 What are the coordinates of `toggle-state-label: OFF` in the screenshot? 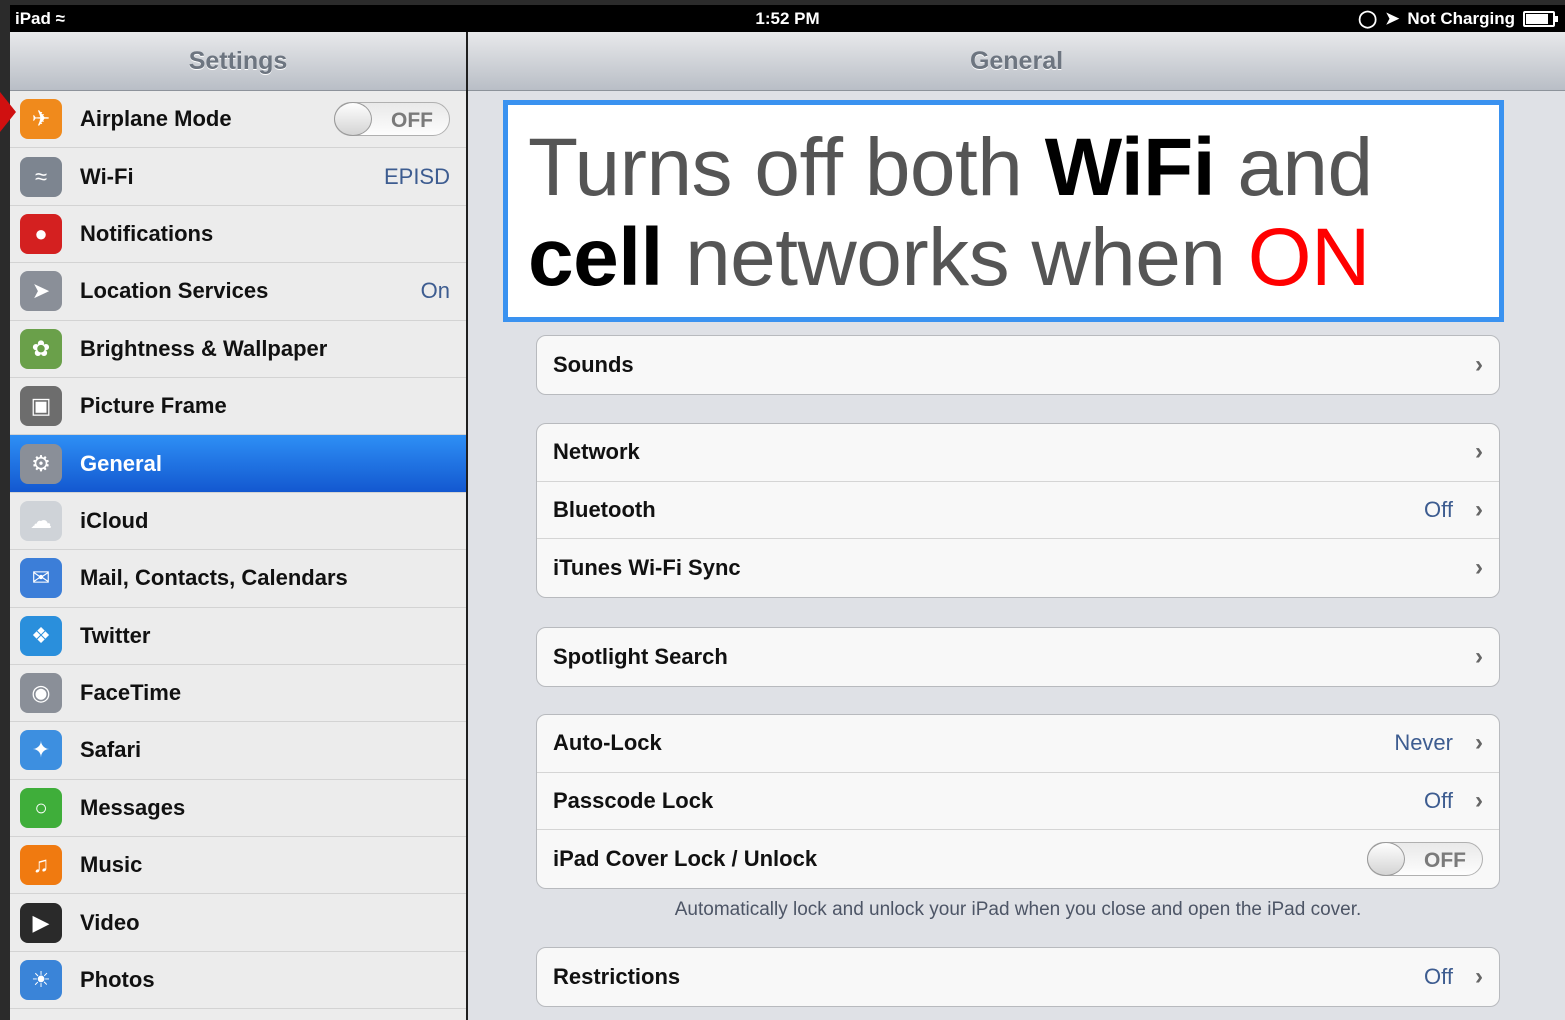 It's located at (412, 120).